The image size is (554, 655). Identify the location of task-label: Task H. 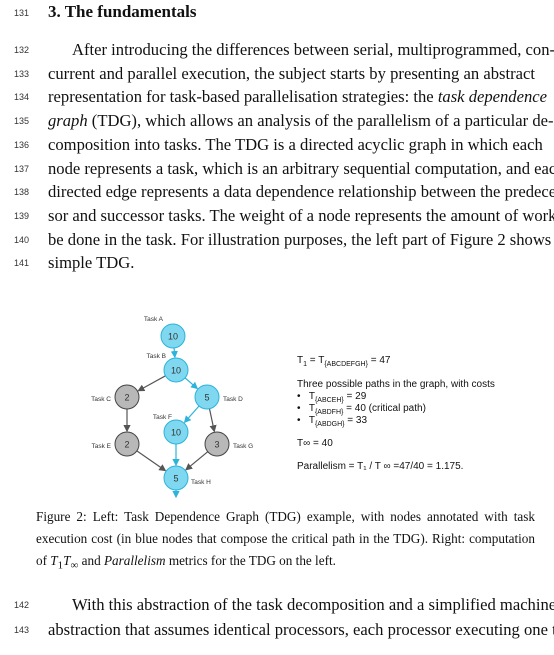
(201, 482).